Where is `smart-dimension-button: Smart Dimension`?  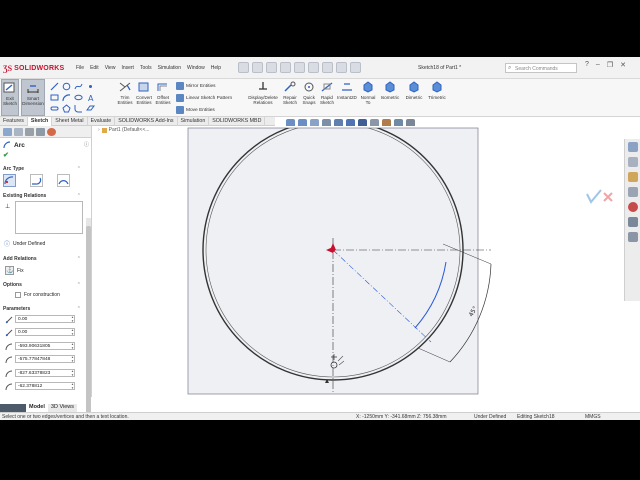
smart-dimension-button: Smart Dimension is located at coordinates (33, 97).